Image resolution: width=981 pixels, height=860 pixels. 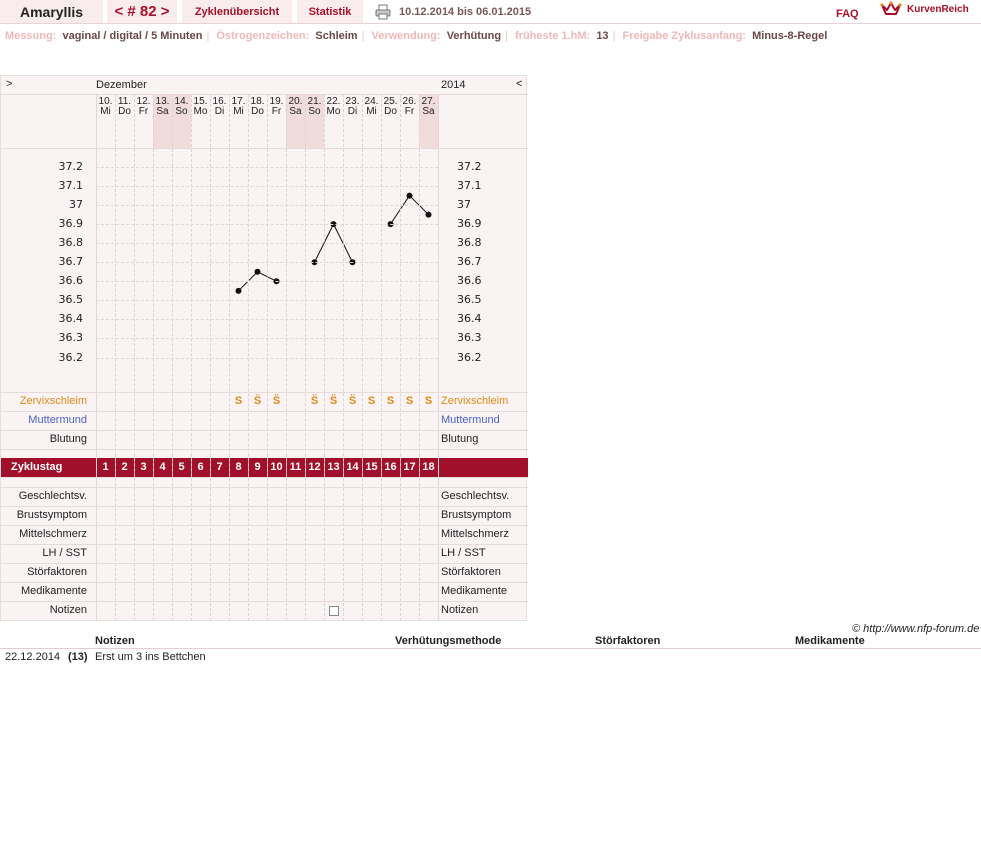 What do you see at coordinates (71, 224) in the screenshot?
I see `temp-tick-left: 36.9` at bounding box center [71, 224].